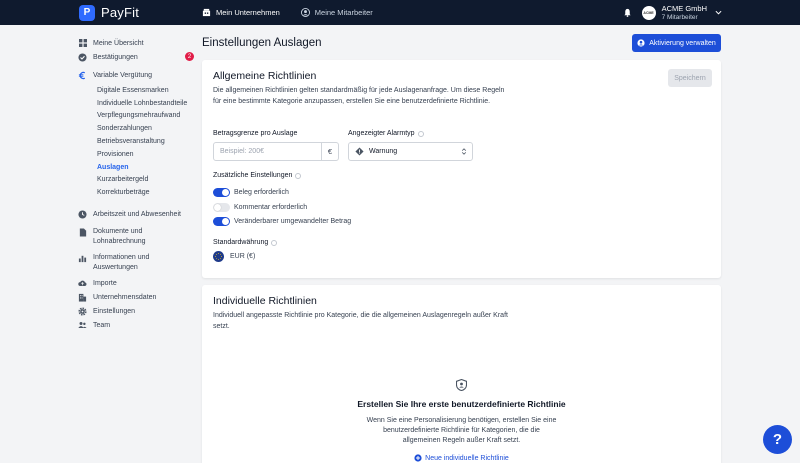 Image resolution: width=800 pixels, height=463 pixels. I want to click on new-custom-policy-button: Neue individuelle Richtlinie, so click(461, 458).